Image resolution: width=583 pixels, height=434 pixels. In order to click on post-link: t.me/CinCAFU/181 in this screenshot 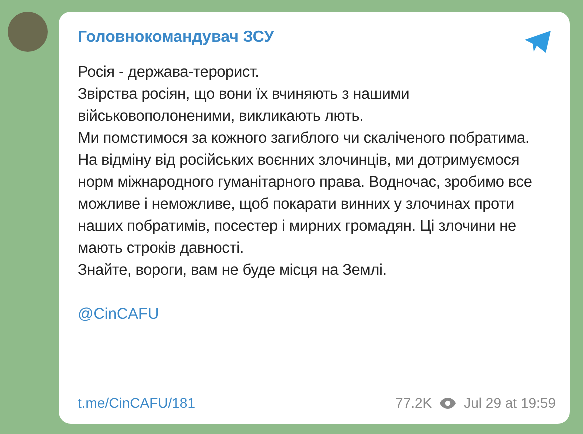, I will do `click(137, 403)`.